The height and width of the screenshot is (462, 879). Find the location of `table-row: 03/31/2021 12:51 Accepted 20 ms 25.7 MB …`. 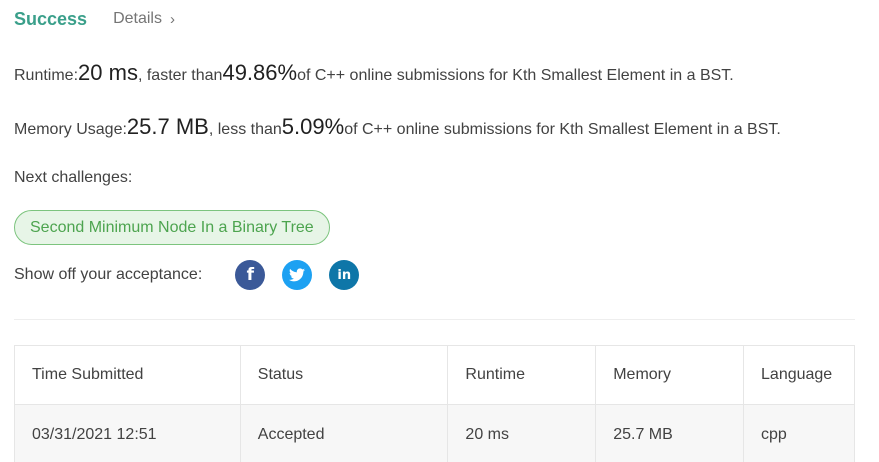

table-row: 03/31/2021 12:51 Accepted 20 ms 25.7 MB … is located at coordinates (434, 433).